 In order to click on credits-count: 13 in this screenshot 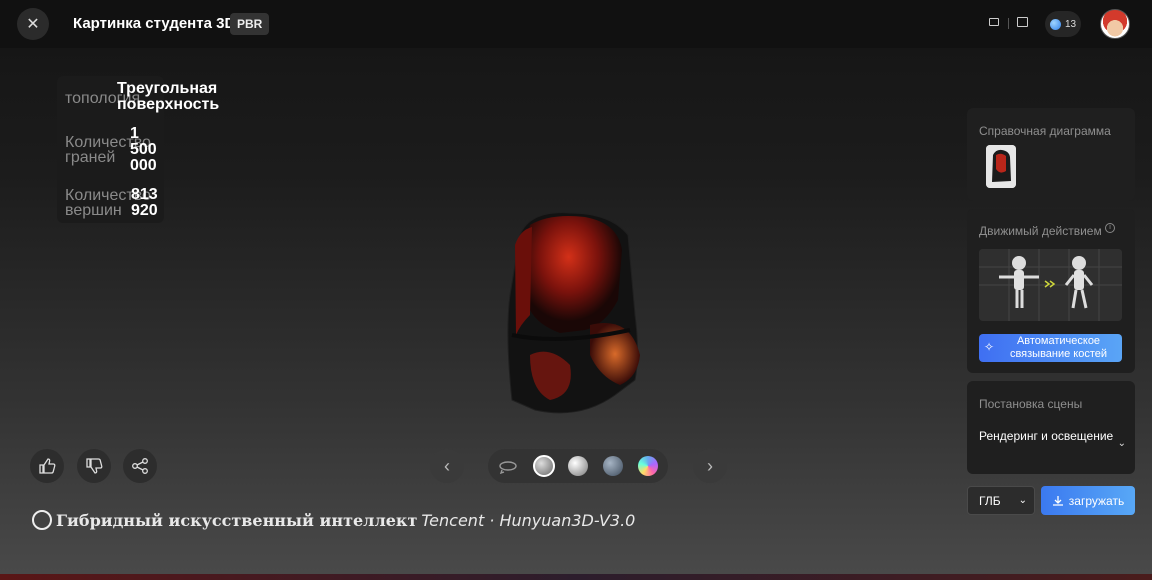, I will do `click(1070, 24)`.